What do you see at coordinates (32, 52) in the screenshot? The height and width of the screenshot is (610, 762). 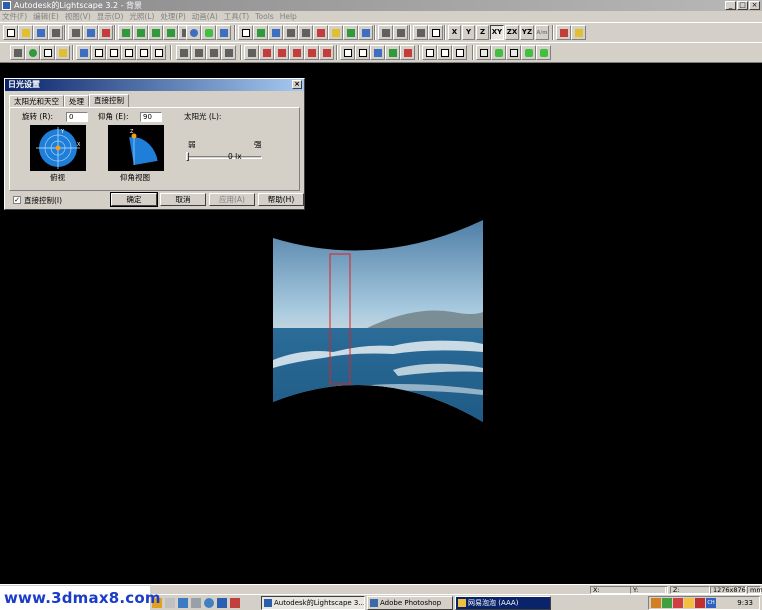 I see `materials-icon` at bounding box center [32, 52].